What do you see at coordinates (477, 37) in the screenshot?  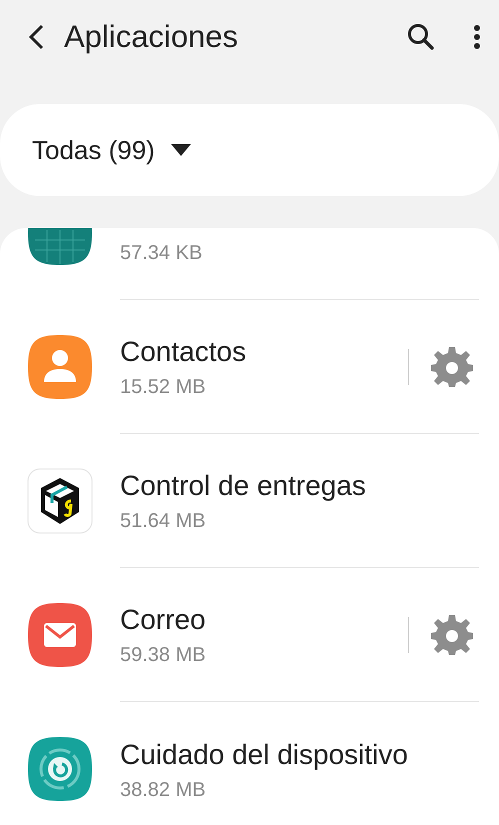 I see `more-options-icon` at bounding box center [477, 37].